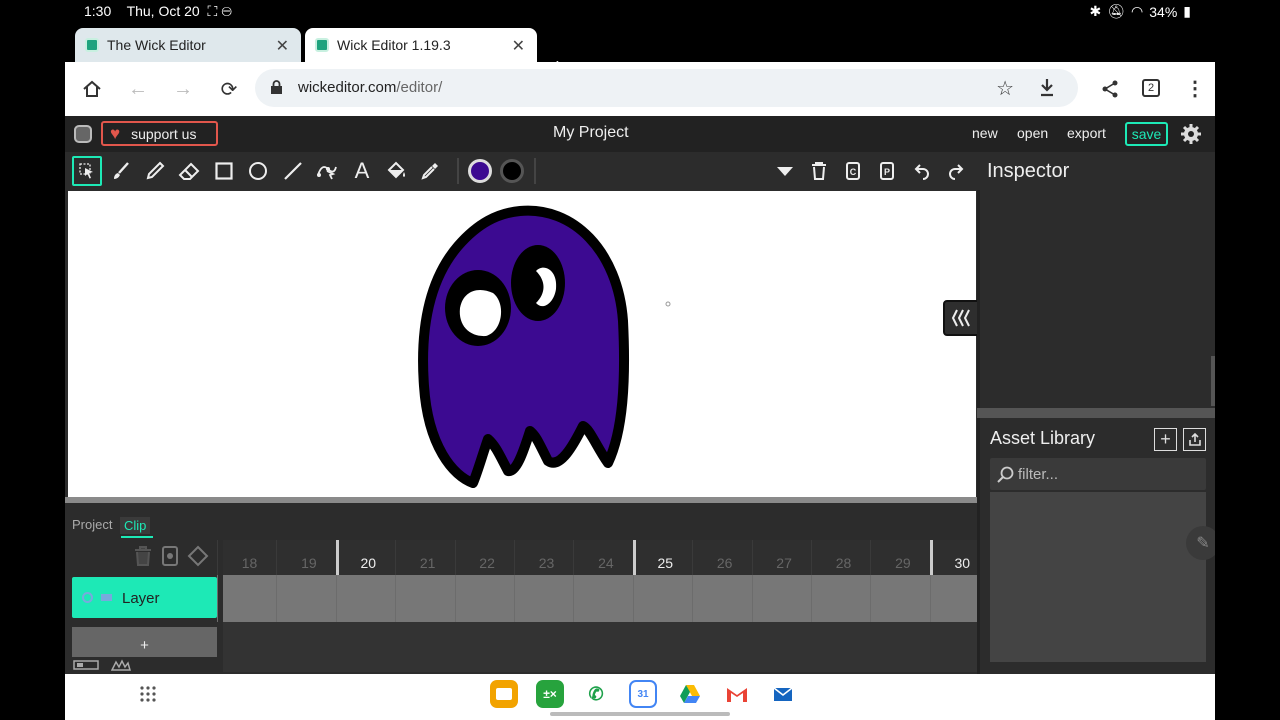 The image size is (1280, 720). I want to click on fill-bucket-icon, so click(396, 171).